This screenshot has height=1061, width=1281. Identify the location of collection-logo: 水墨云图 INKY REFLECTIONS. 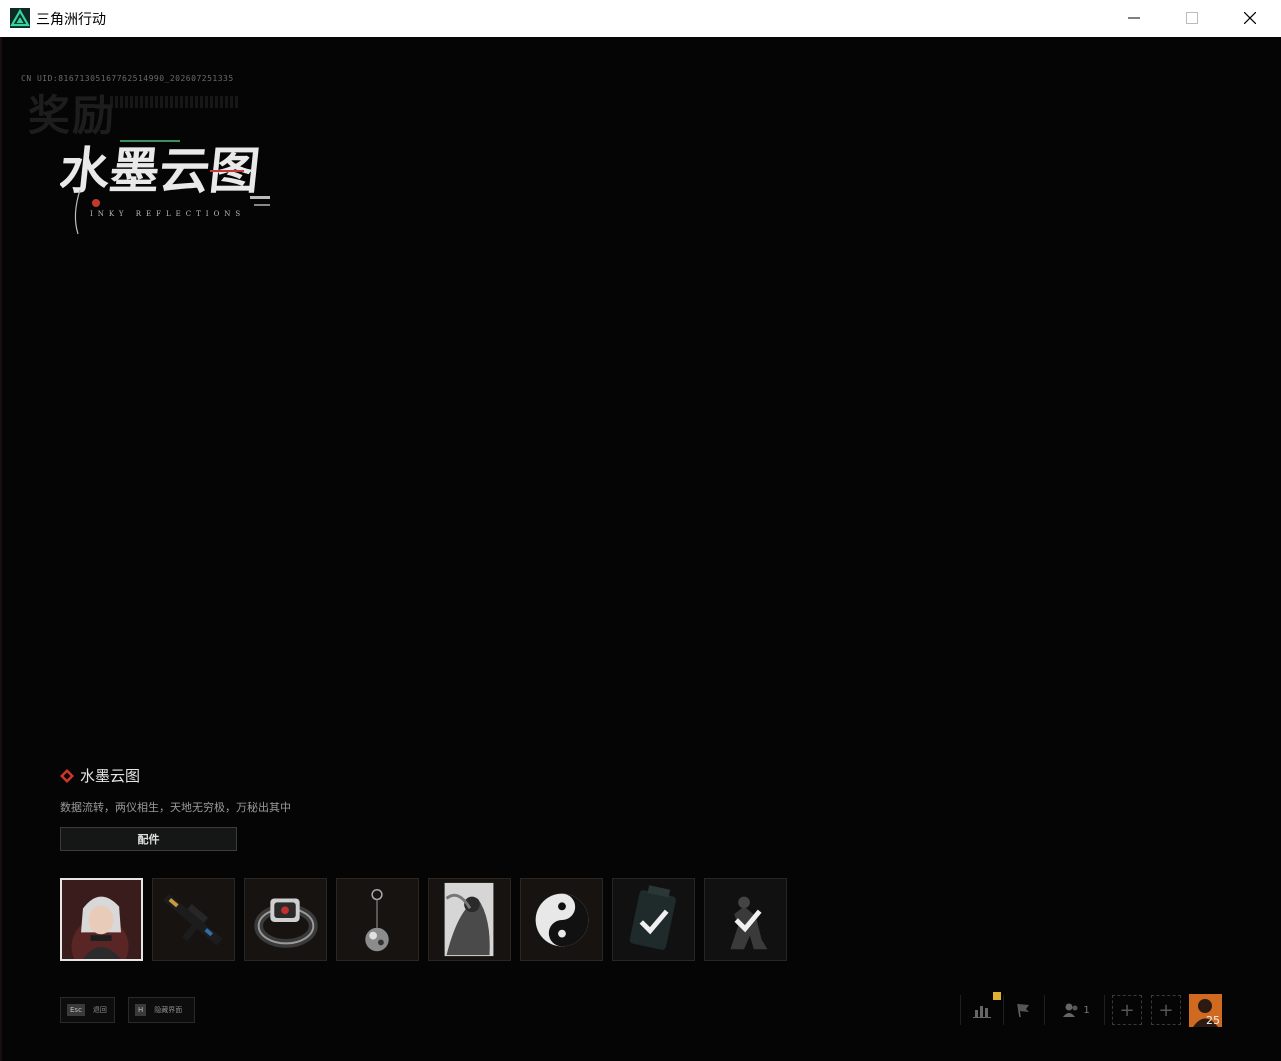
(174, 185).